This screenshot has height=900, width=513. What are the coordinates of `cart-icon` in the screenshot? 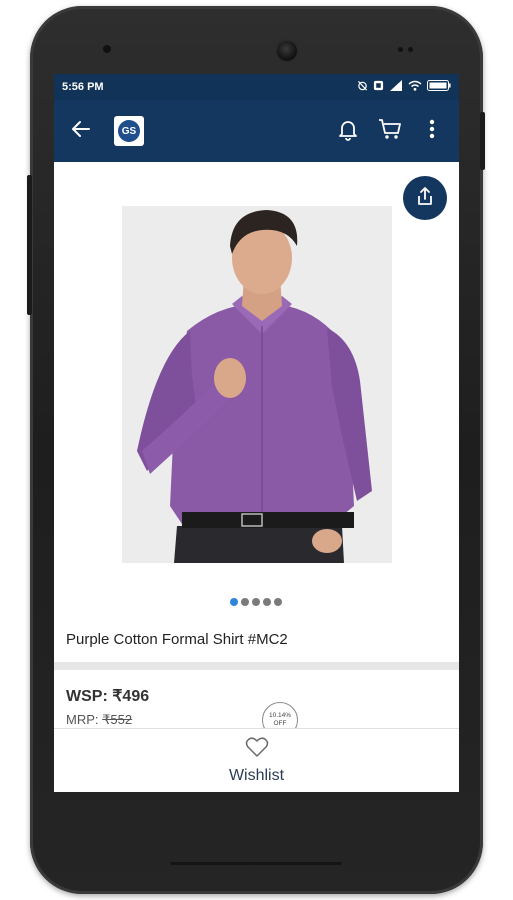 It's located at (390, 131).